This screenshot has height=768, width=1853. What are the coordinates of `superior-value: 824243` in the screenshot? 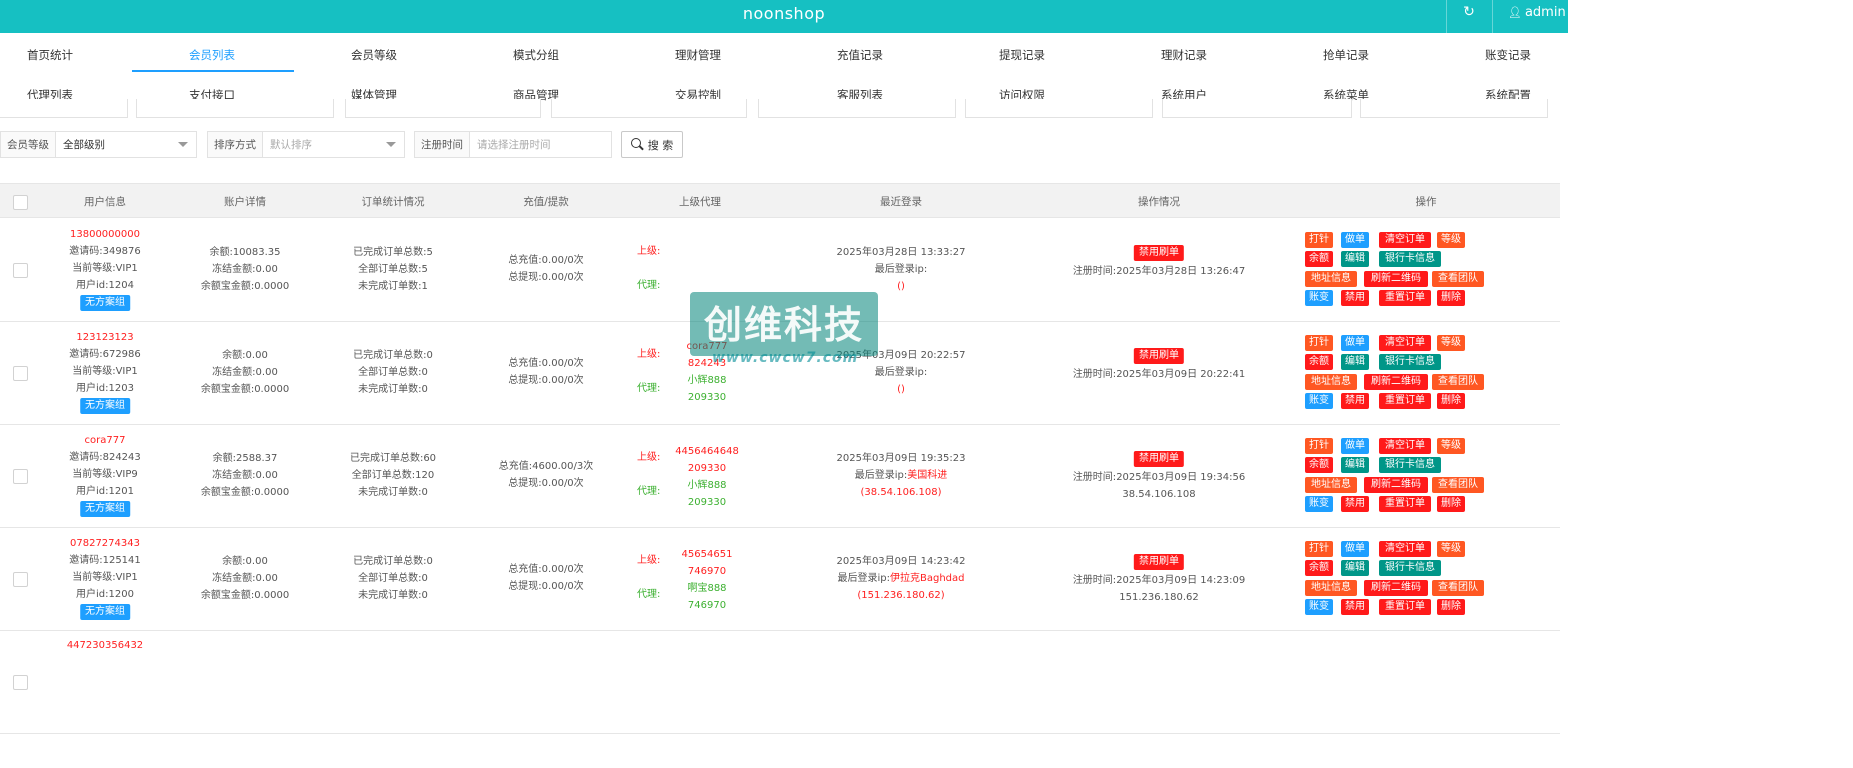 It's located at (707, 363).